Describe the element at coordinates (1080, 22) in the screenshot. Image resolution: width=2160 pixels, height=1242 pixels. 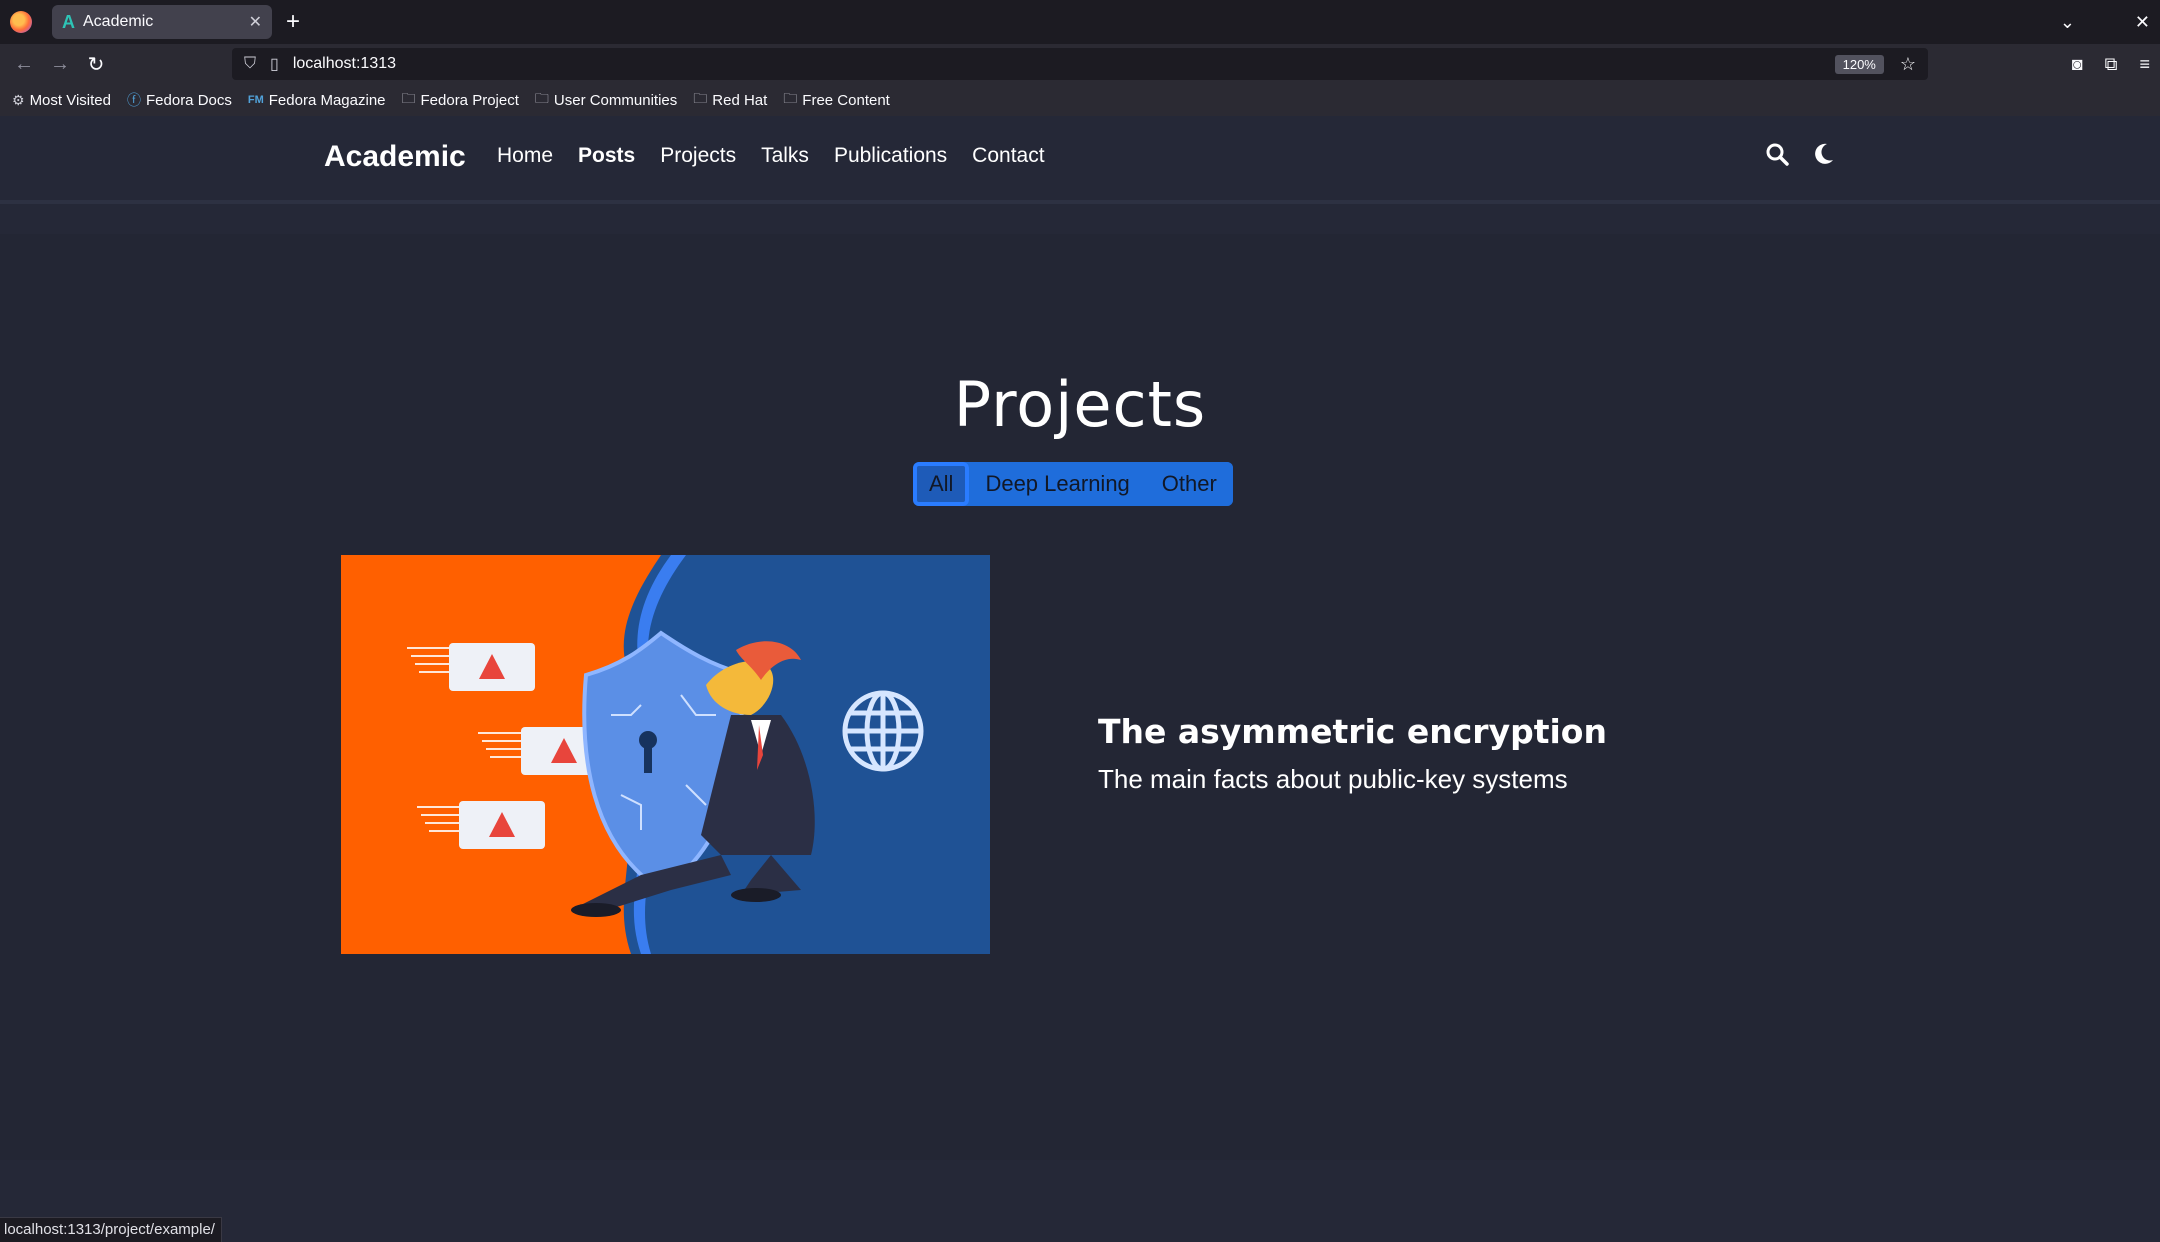
I see `browser-tab-bar: A Academic ✕ + ⌄ ✕` at that location.